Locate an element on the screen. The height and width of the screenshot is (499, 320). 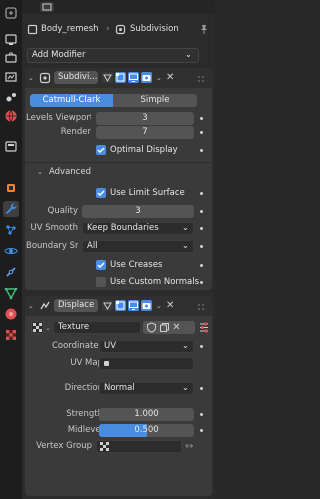
modifier-wrench-icon is located at coordinates (11, 209).